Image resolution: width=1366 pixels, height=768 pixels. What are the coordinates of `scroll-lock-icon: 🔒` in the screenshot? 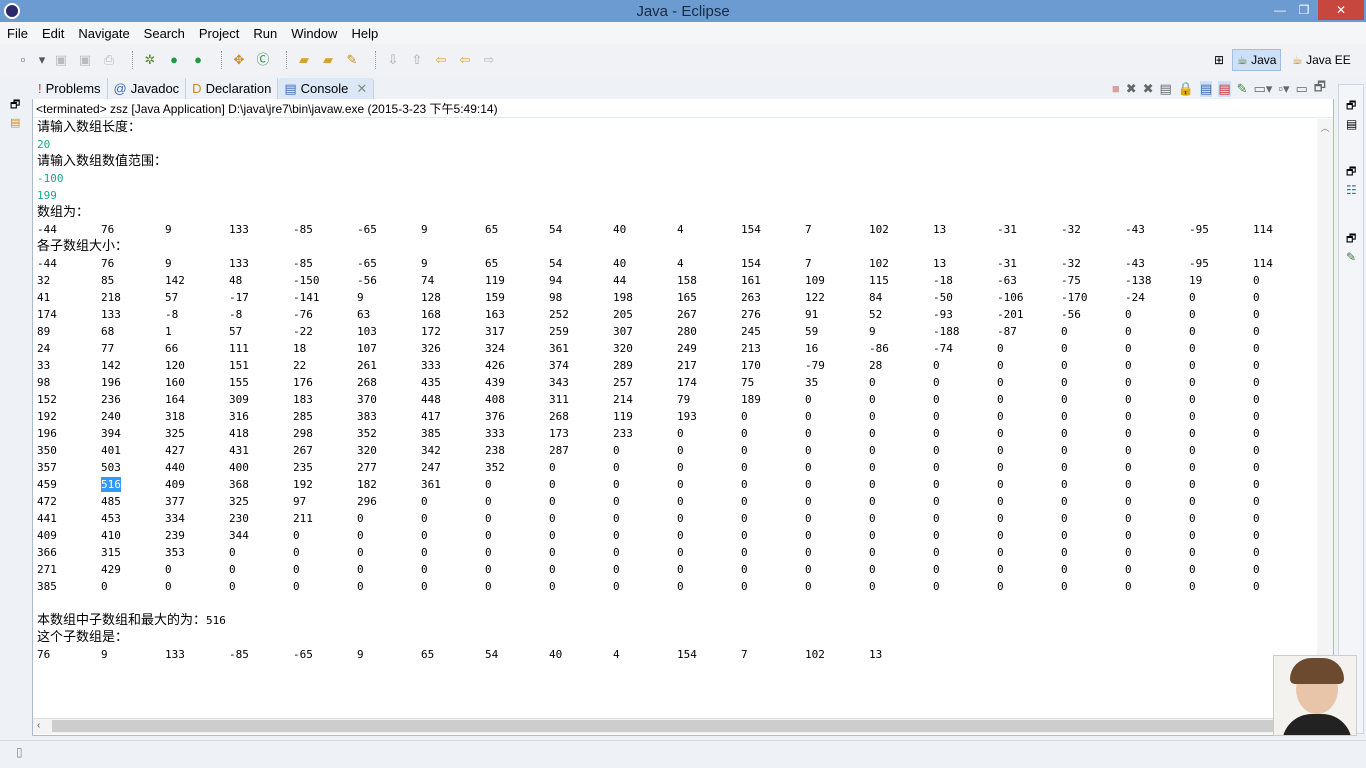 It's located at (1186, 89).